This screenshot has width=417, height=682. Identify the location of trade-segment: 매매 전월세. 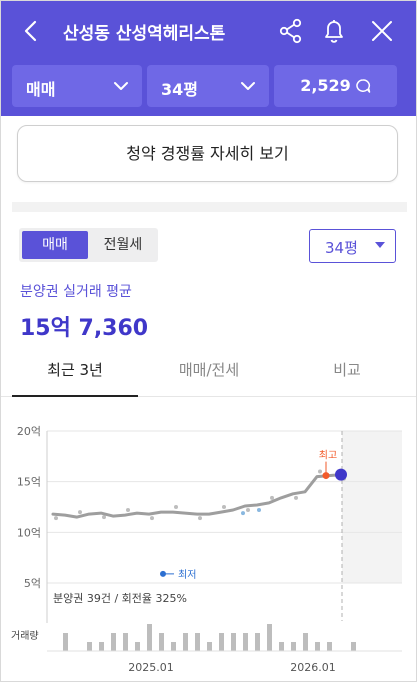
(88, 245).